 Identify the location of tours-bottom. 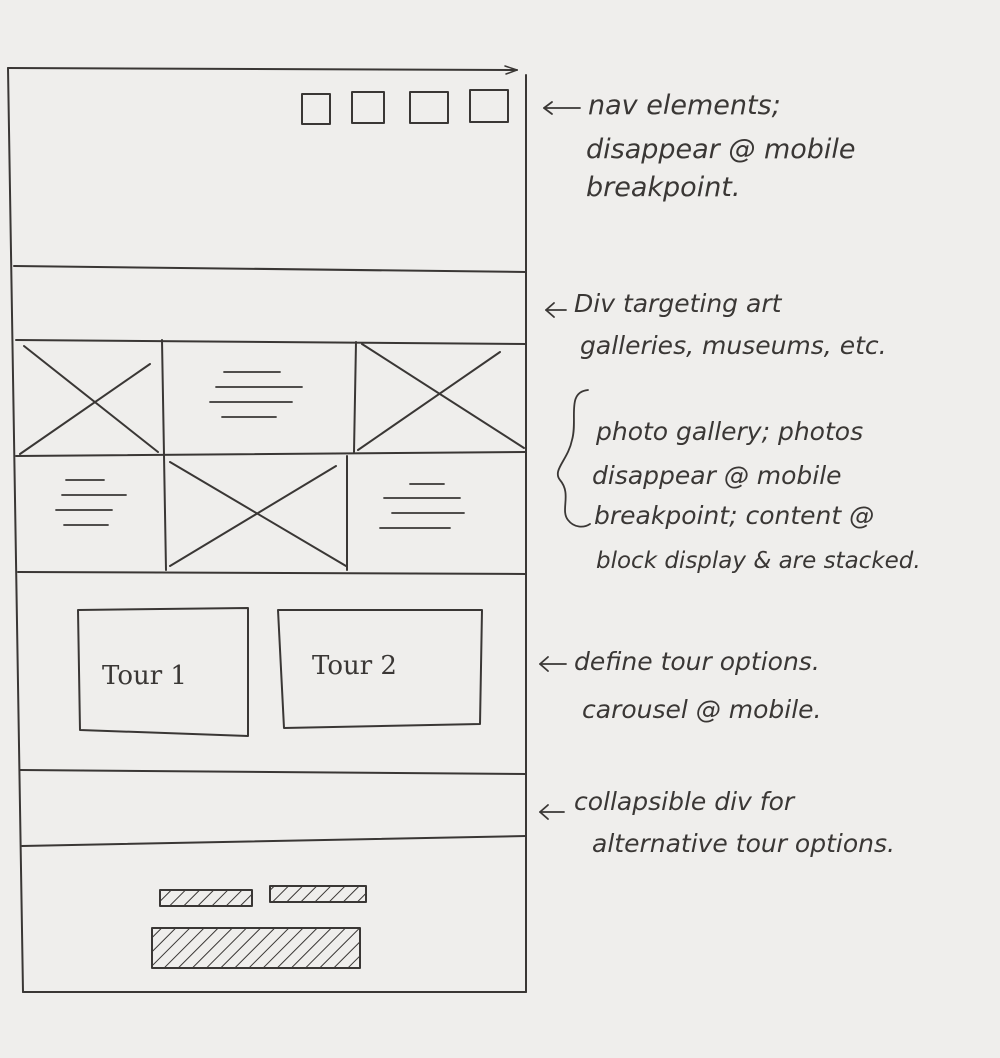
(273, 772).